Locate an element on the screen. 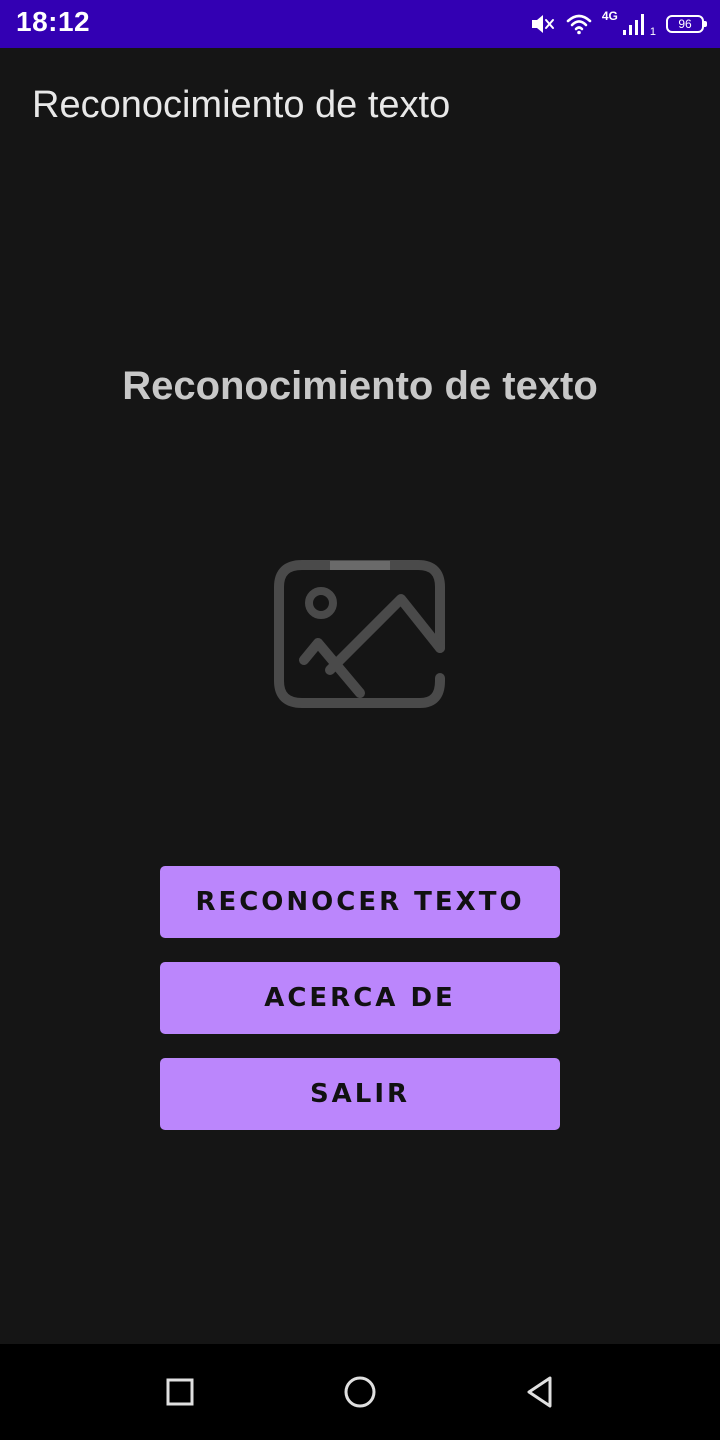 This screenshot has height=1440, width=720. recent-apps-icon is located at coordinates (180, 1392).